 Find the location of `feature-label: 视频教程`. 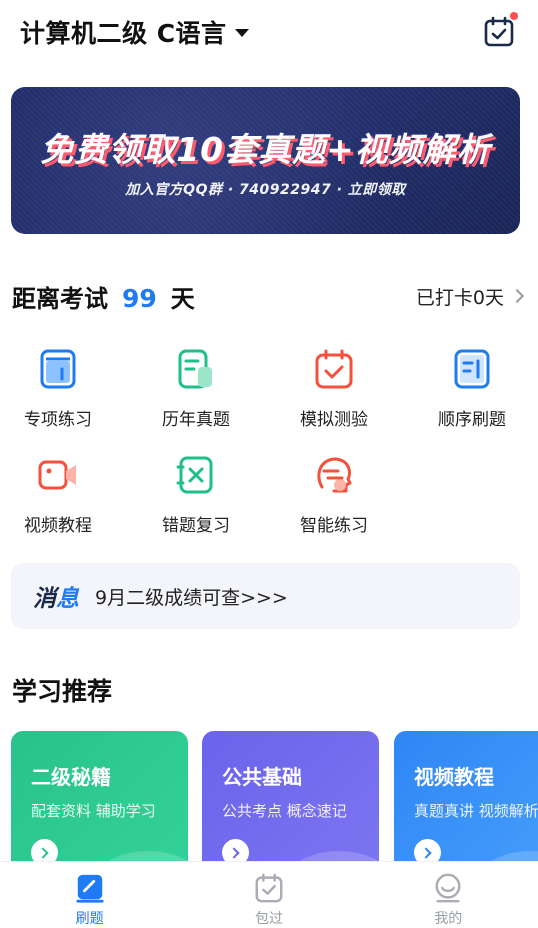

feature-label: 视频教程 is located at coordinates (58, 526).